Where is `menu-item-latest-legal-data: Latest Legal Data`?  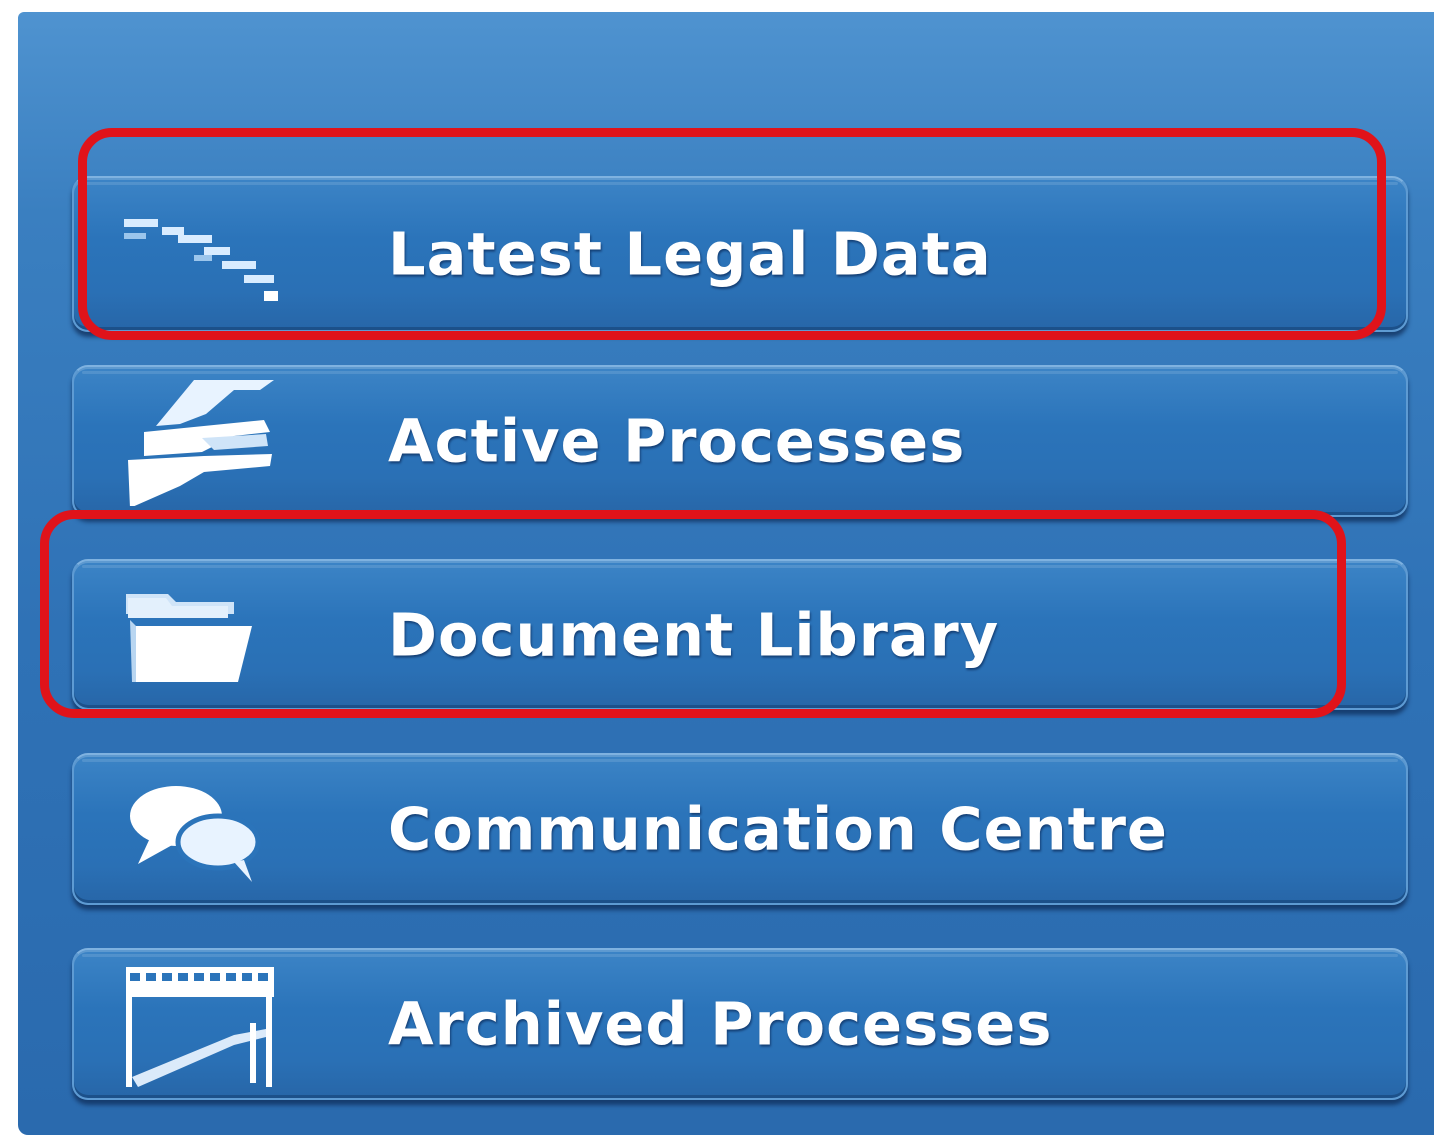 menu-item-latest-legal-data: Latest Legal Data is located at coordinates (740, 254).